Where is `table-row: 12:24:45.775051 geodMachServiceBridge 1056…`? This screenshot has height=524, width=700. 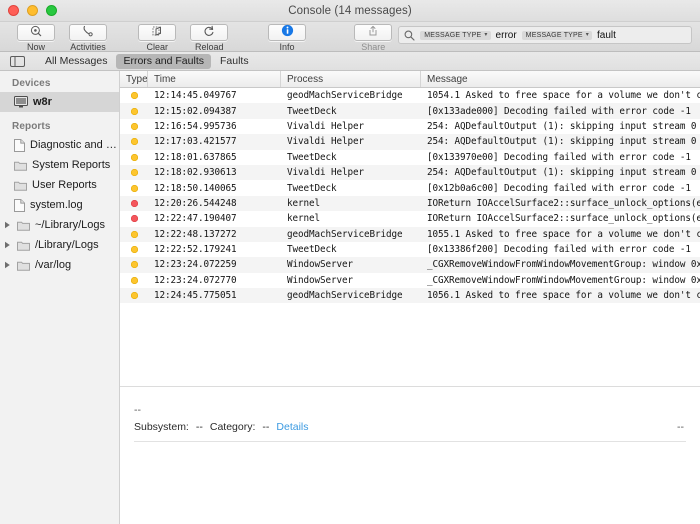 table-row: 12:24:45.775051 geodMachServiceBridge 1056… is located at coordinates (410, 296).